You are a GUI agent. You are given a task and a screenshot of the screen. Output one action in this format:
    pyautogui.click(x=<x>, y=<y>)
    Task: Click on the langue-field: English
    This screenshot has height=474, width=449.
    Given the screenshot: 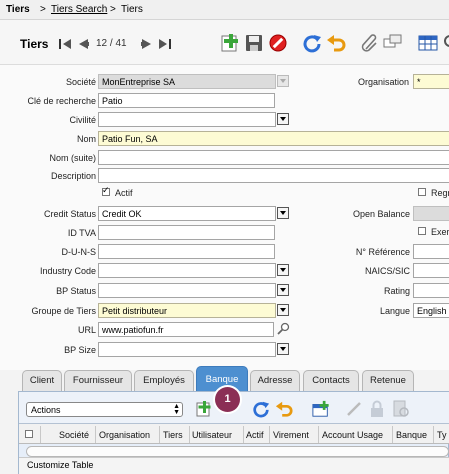 What is the action you would take?
    pyautogui.click(x=431, y=310)
    